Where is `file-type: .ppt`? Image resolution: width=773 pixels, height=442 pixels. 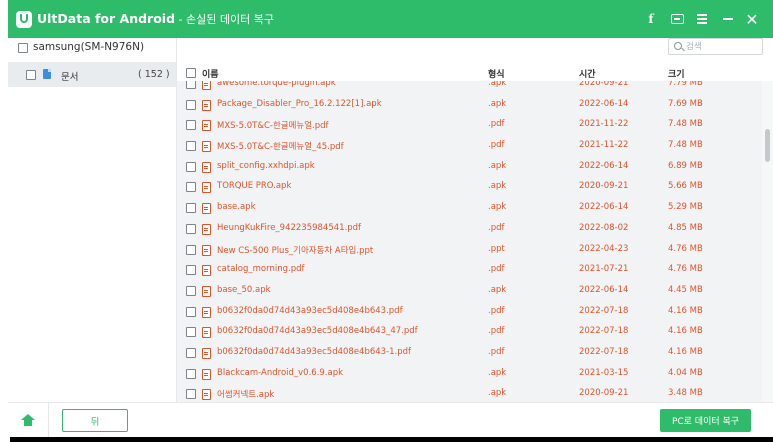 file-type: .ppt is located at coordinates (496, 248).